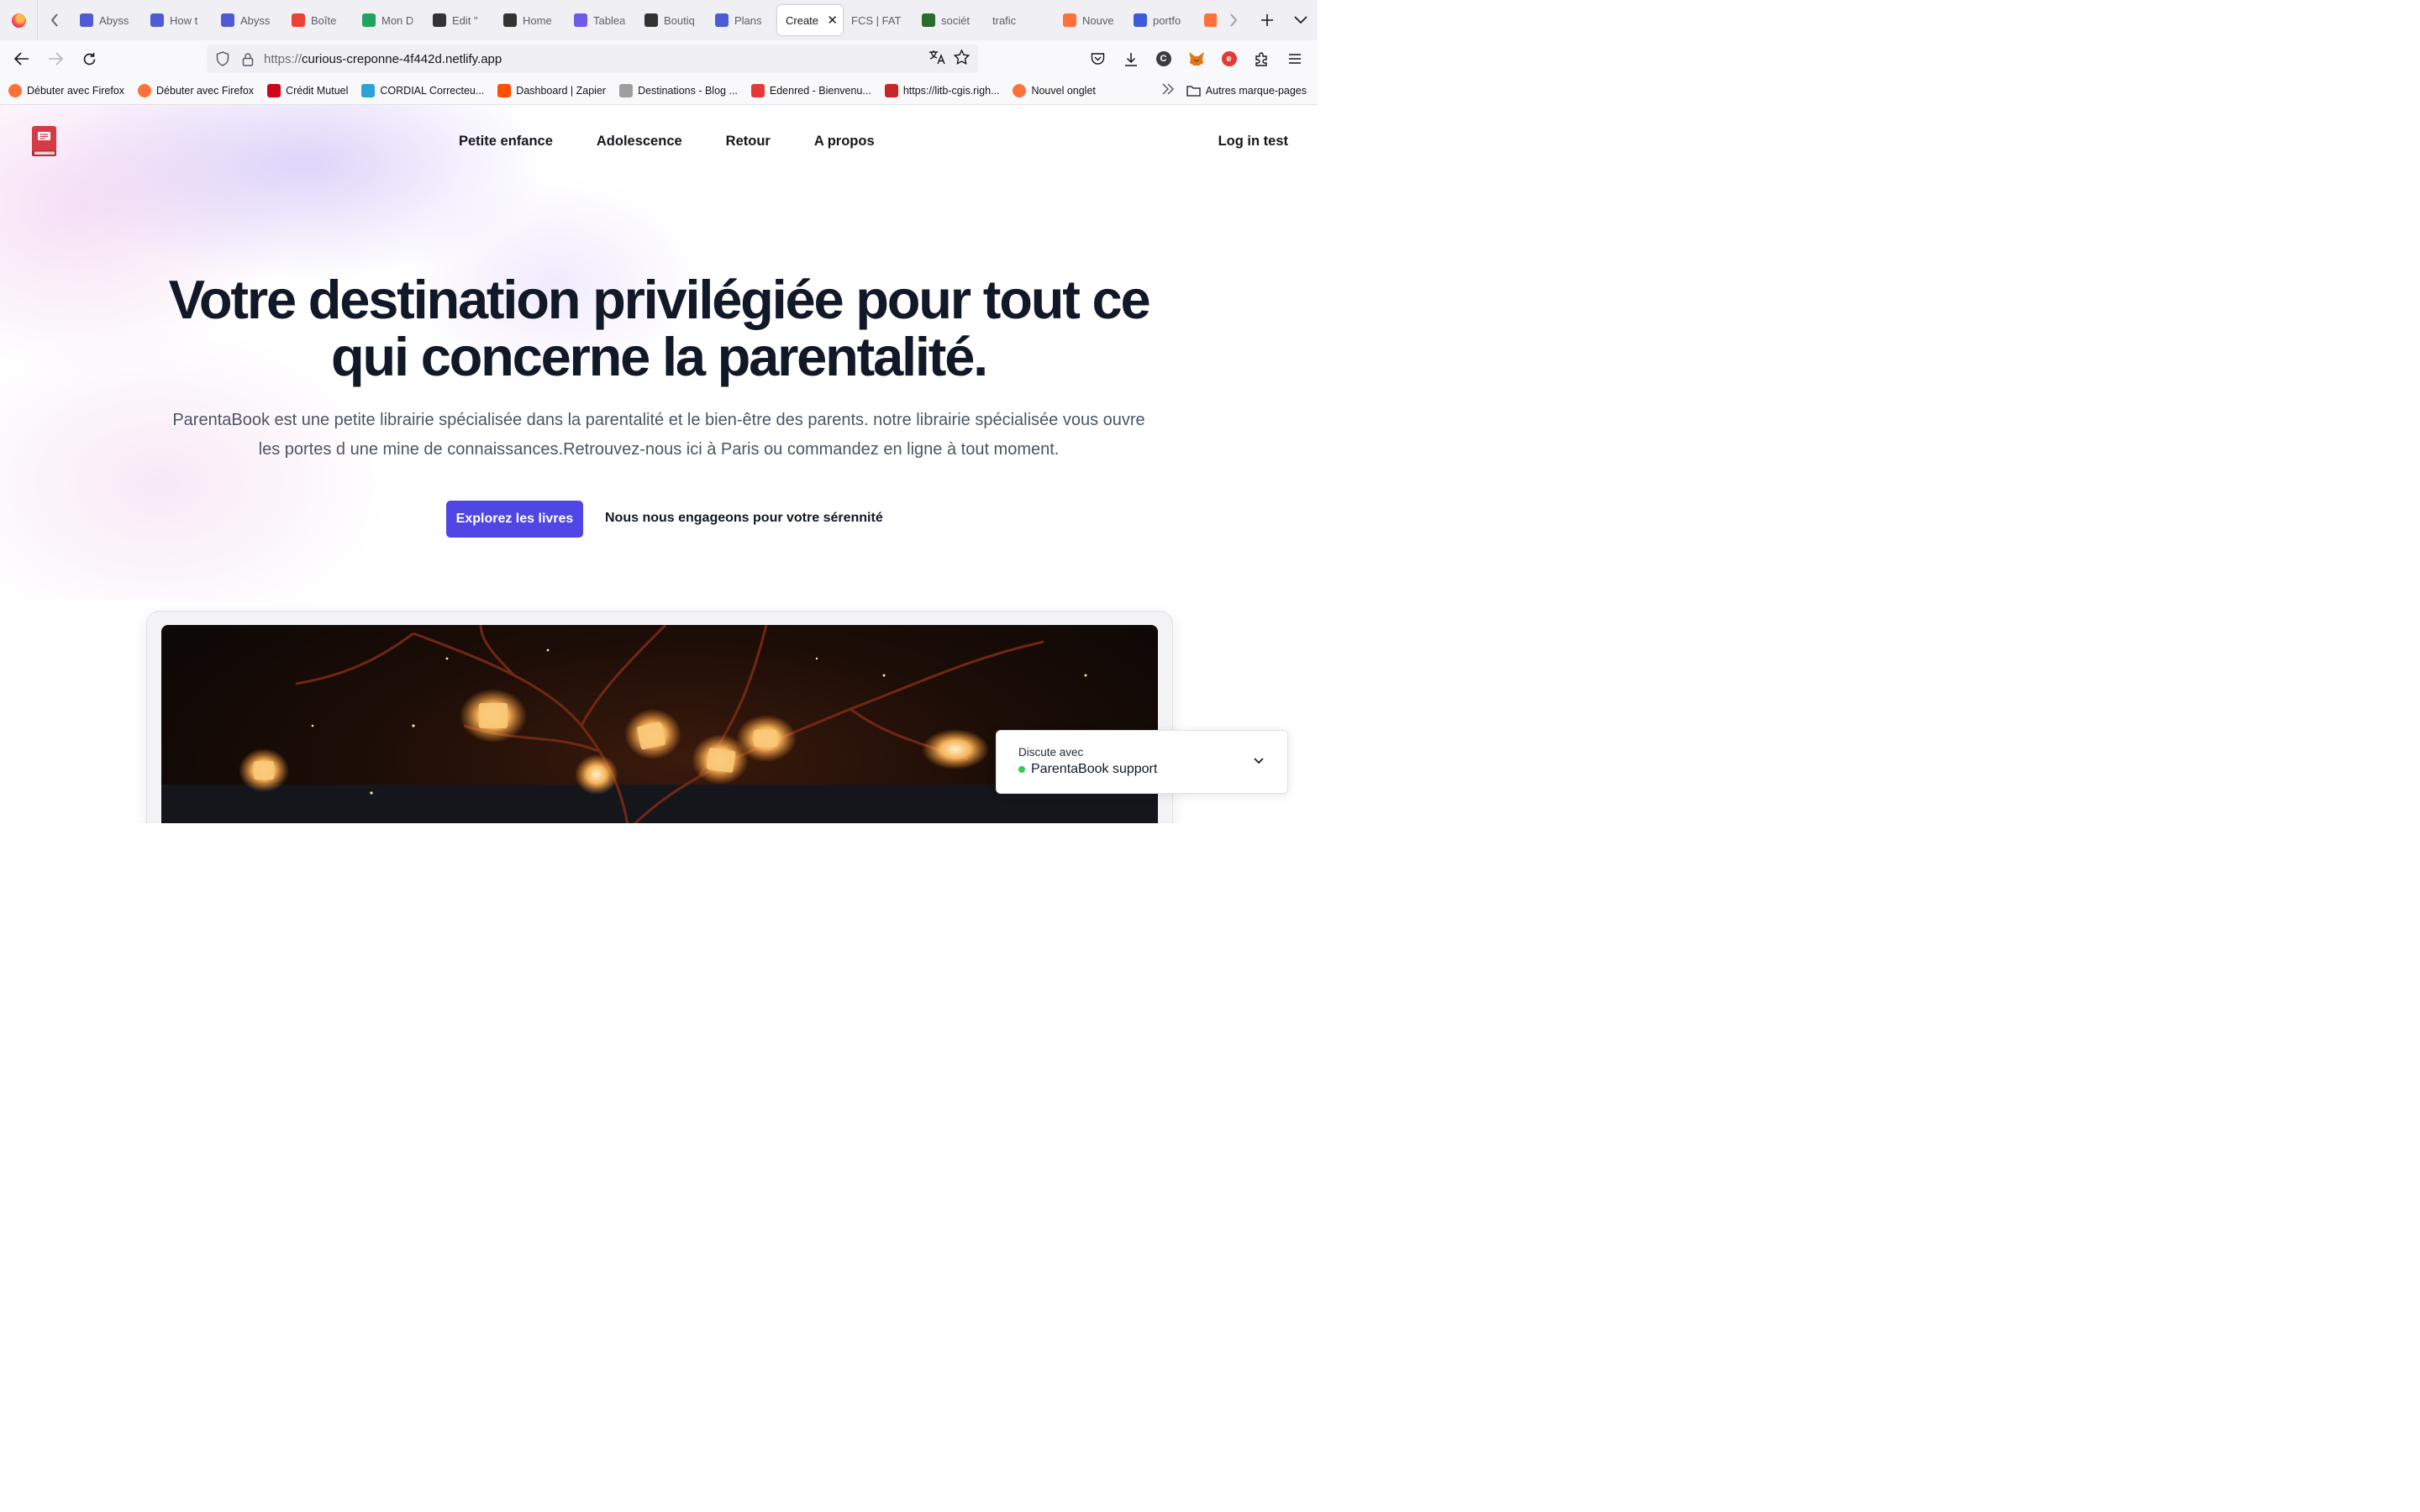 The width and height of the screenshot is (2420, 1512). What do you see at coordinates (1167, 20) in the screenshot?
I see `tab-label: portfo` at bounding box center [1167, 20].